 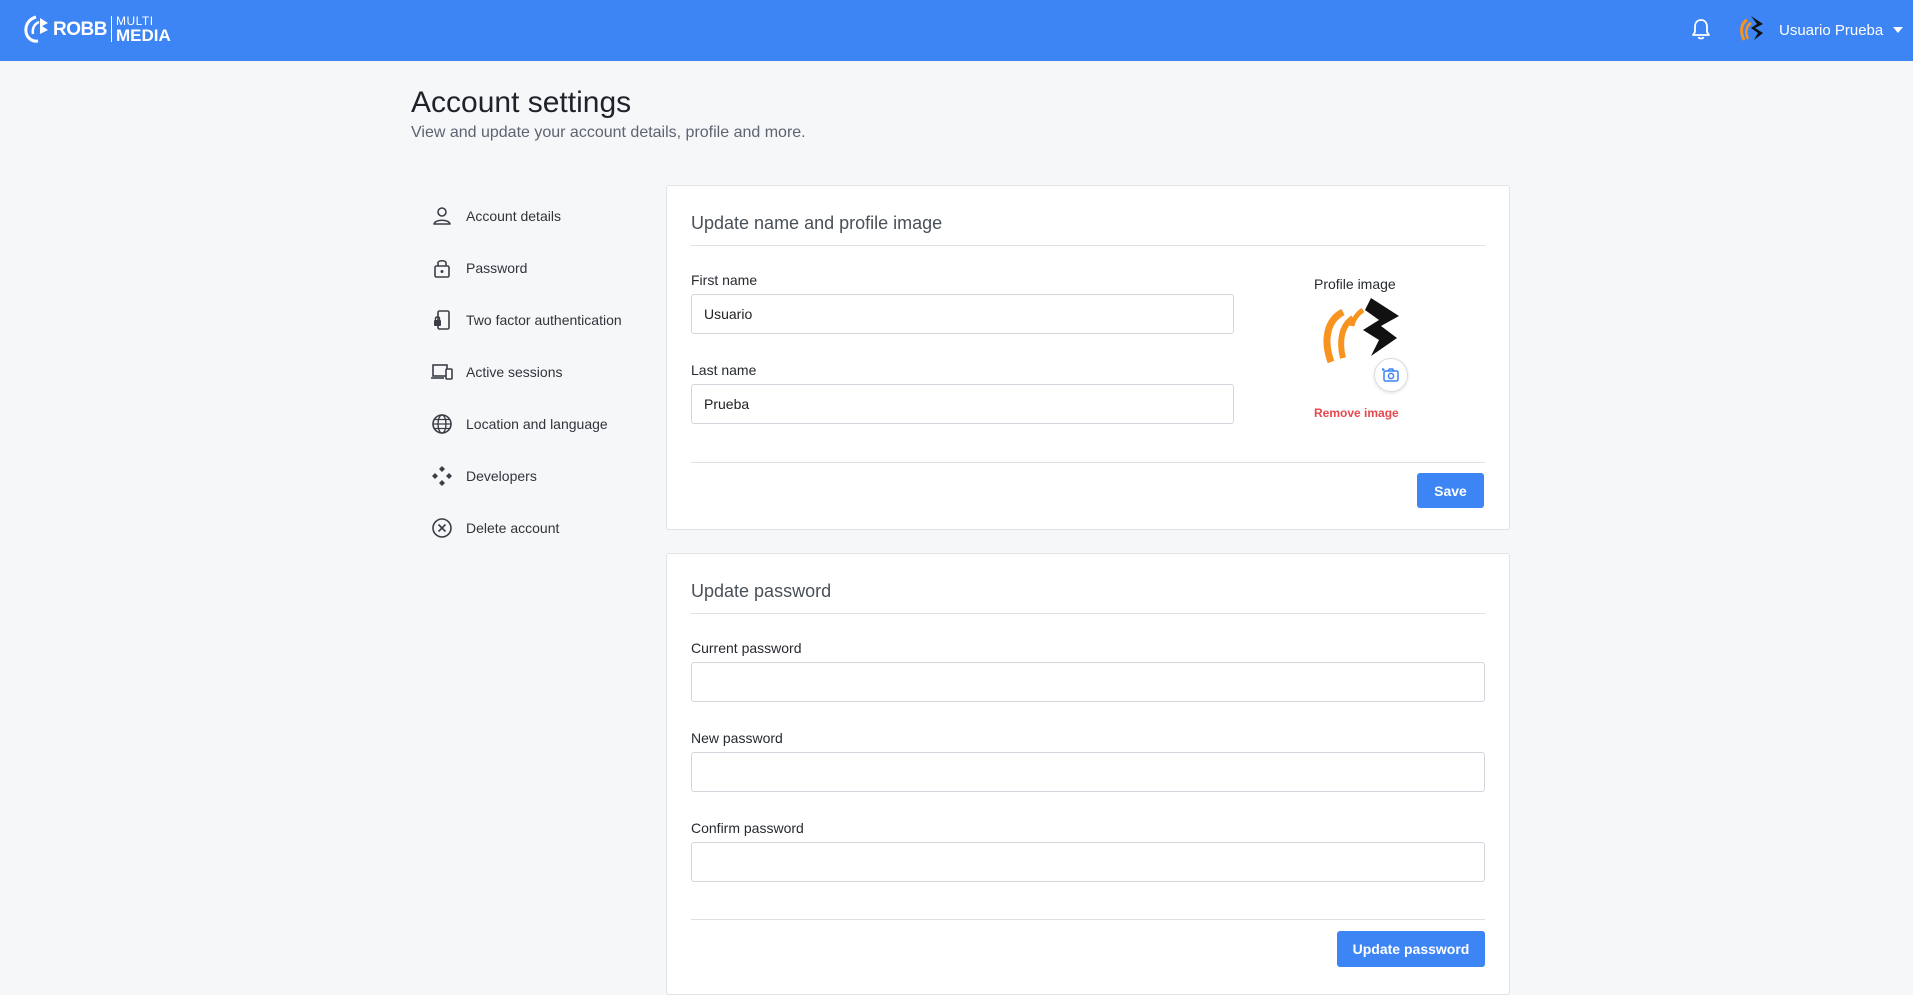 I want to click on update-password-button: Update password, so click(x=1411, y=949).